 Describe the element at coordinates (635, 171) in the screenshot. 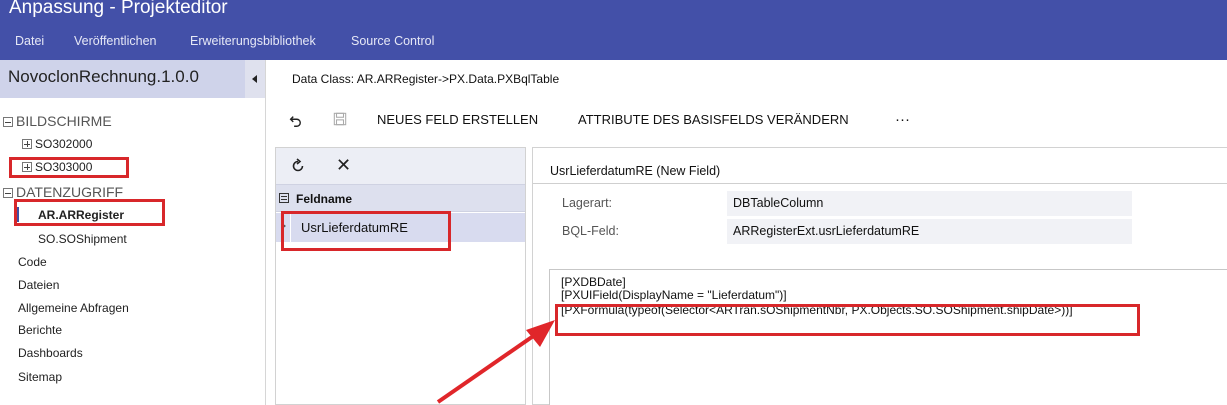

I see `field-details-title: UsrLieferdatumRE (New Field)` at that location.